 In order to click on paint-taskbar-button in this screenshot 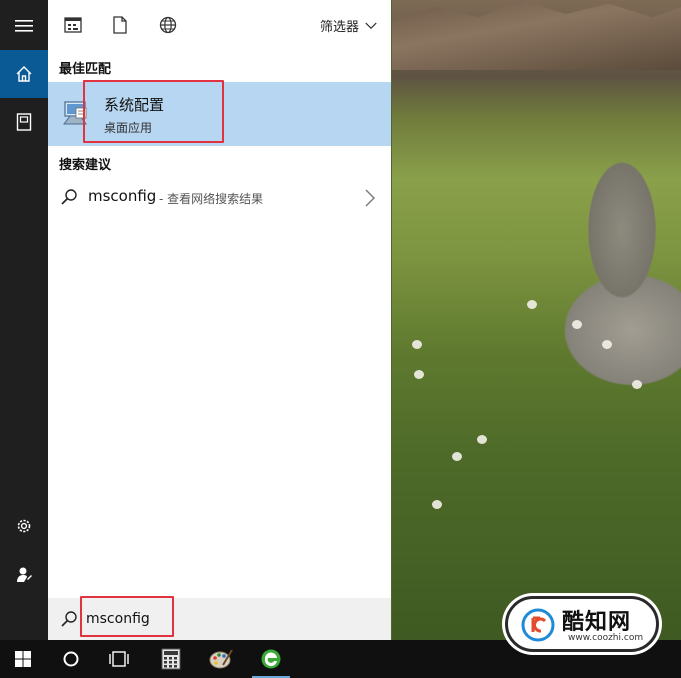, I will do `click(221, 659)`.